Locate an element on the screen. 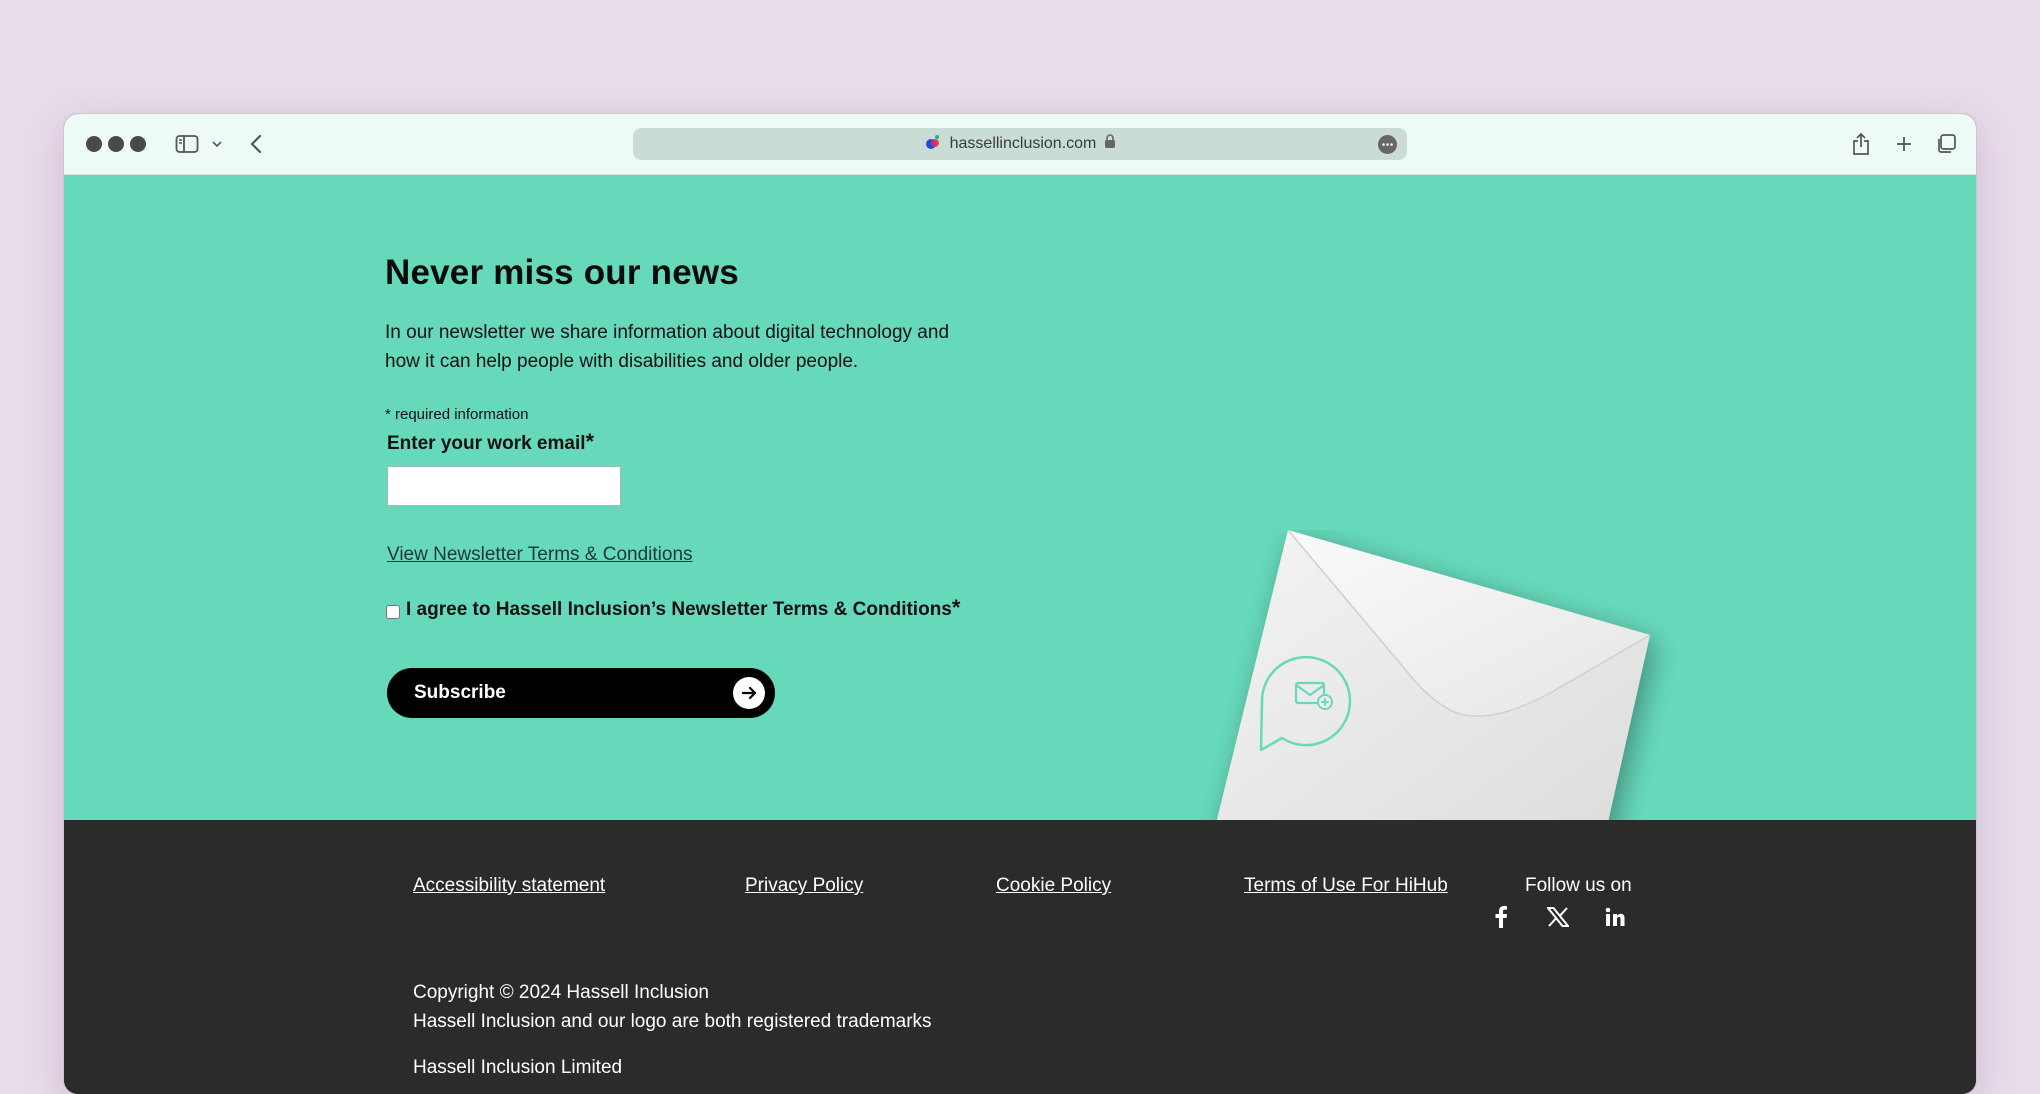  follow-us-label: Follow us on is located at coordinates (1578, 885).